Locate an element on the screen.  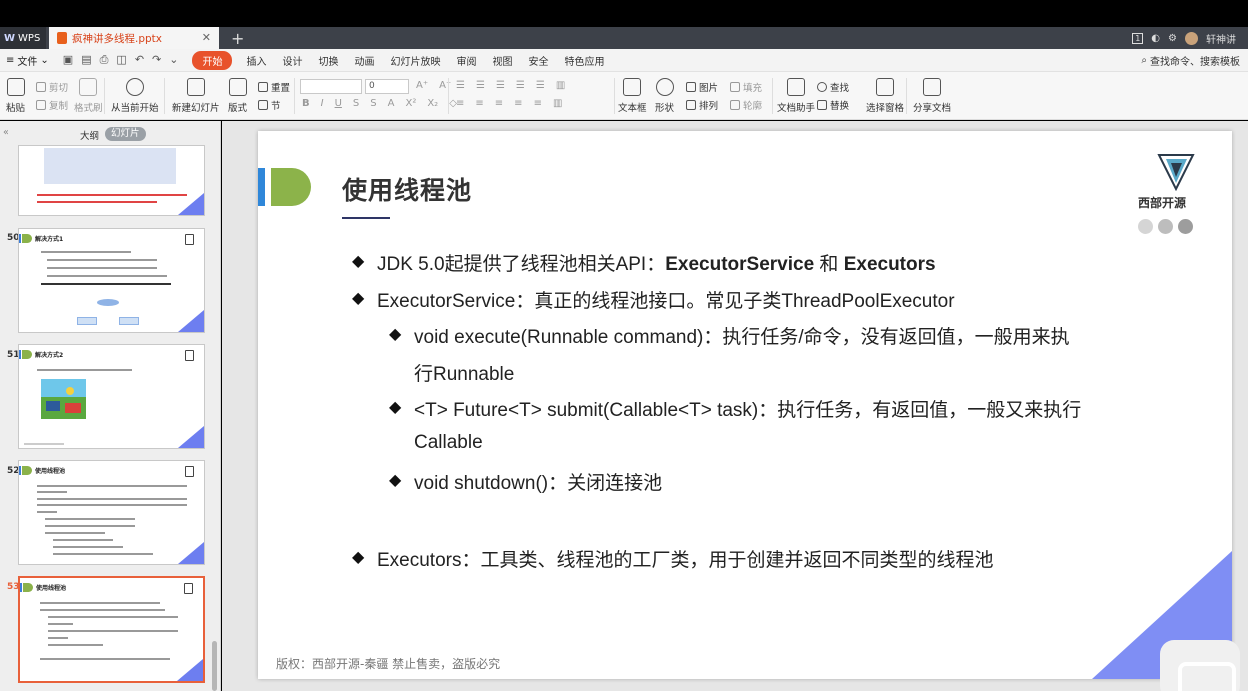
print-preview-icon: ◫ is located at coordinates (121, 60).